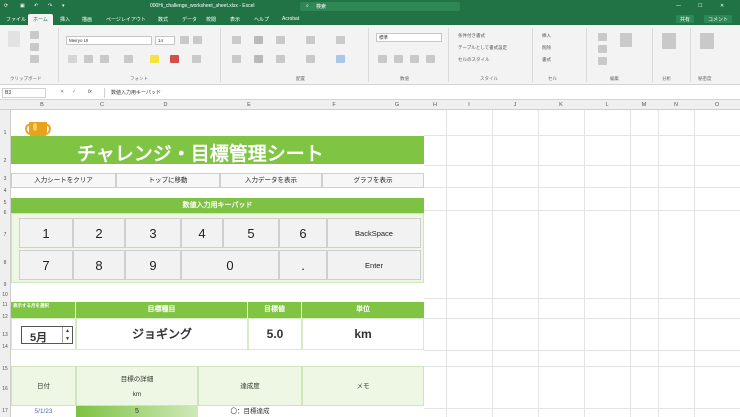  I want to click on column-header: J, so click(515, 105).